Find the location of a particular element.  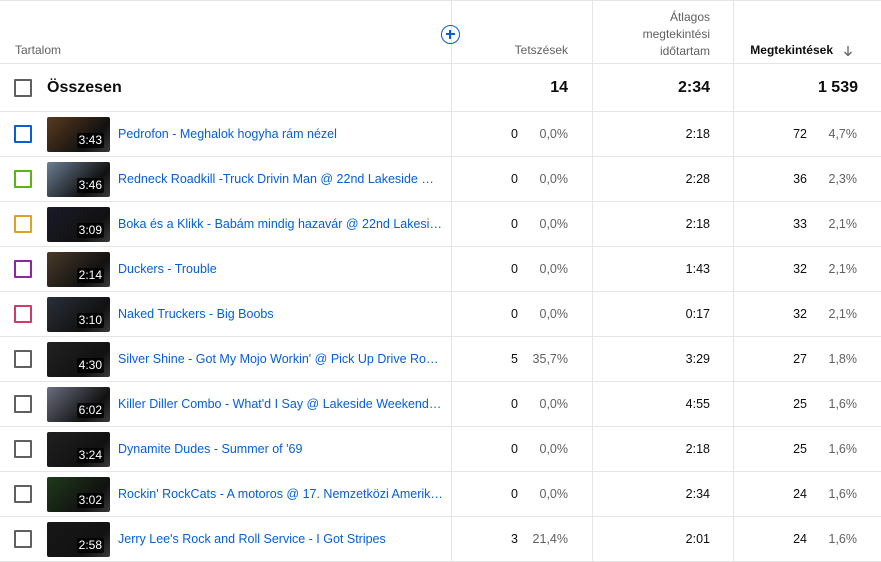

avg-duration-value: 2:28 is located at coordinates (697, 179).